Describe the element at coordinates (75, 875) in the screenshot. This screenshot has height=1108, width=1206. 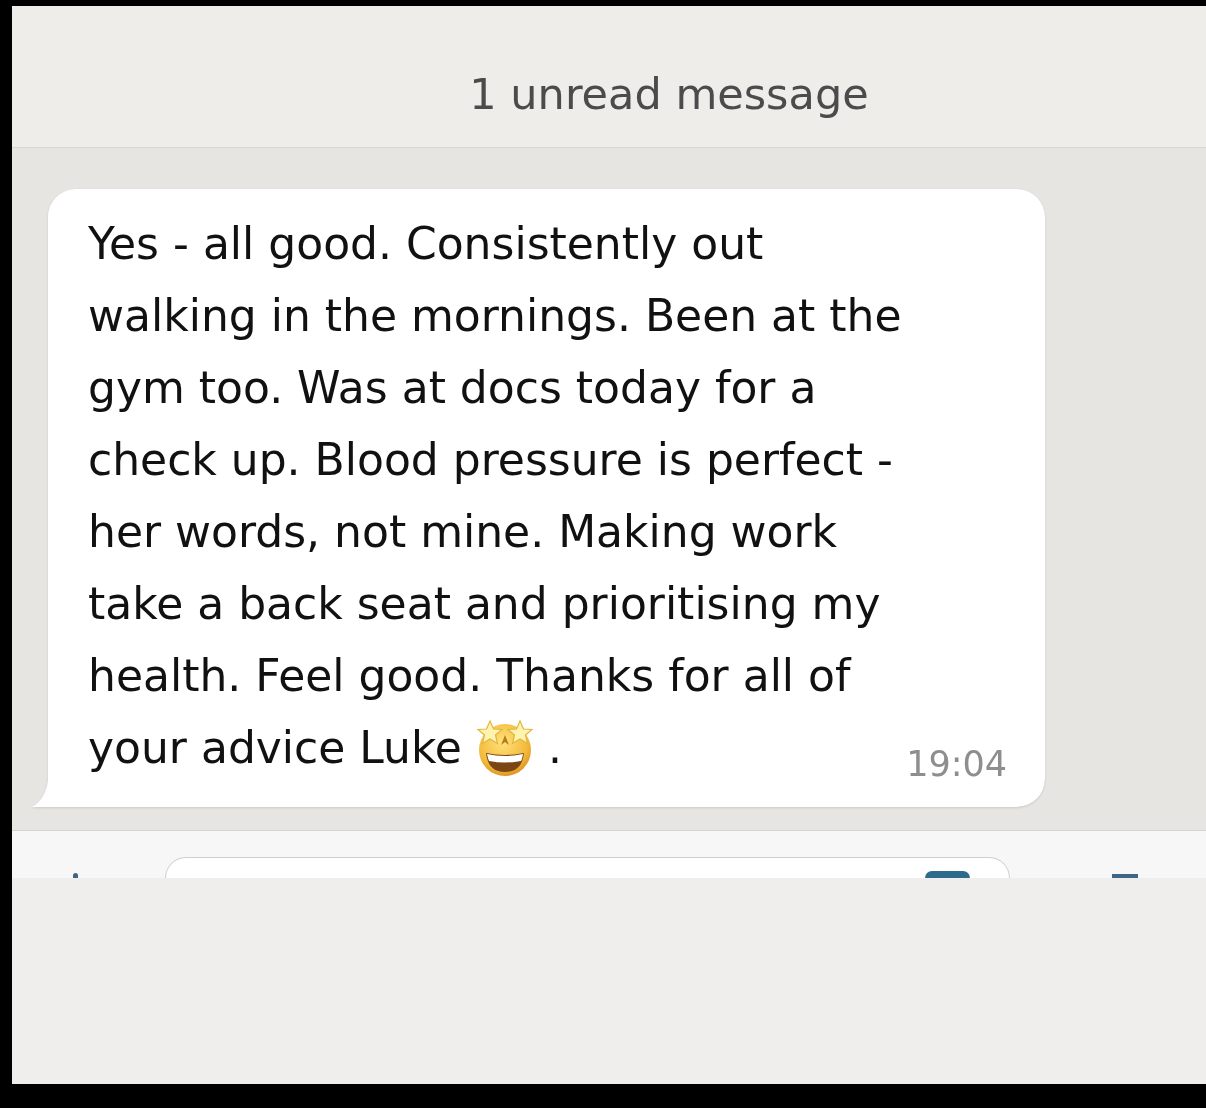
I see `dot-icon` at that location.